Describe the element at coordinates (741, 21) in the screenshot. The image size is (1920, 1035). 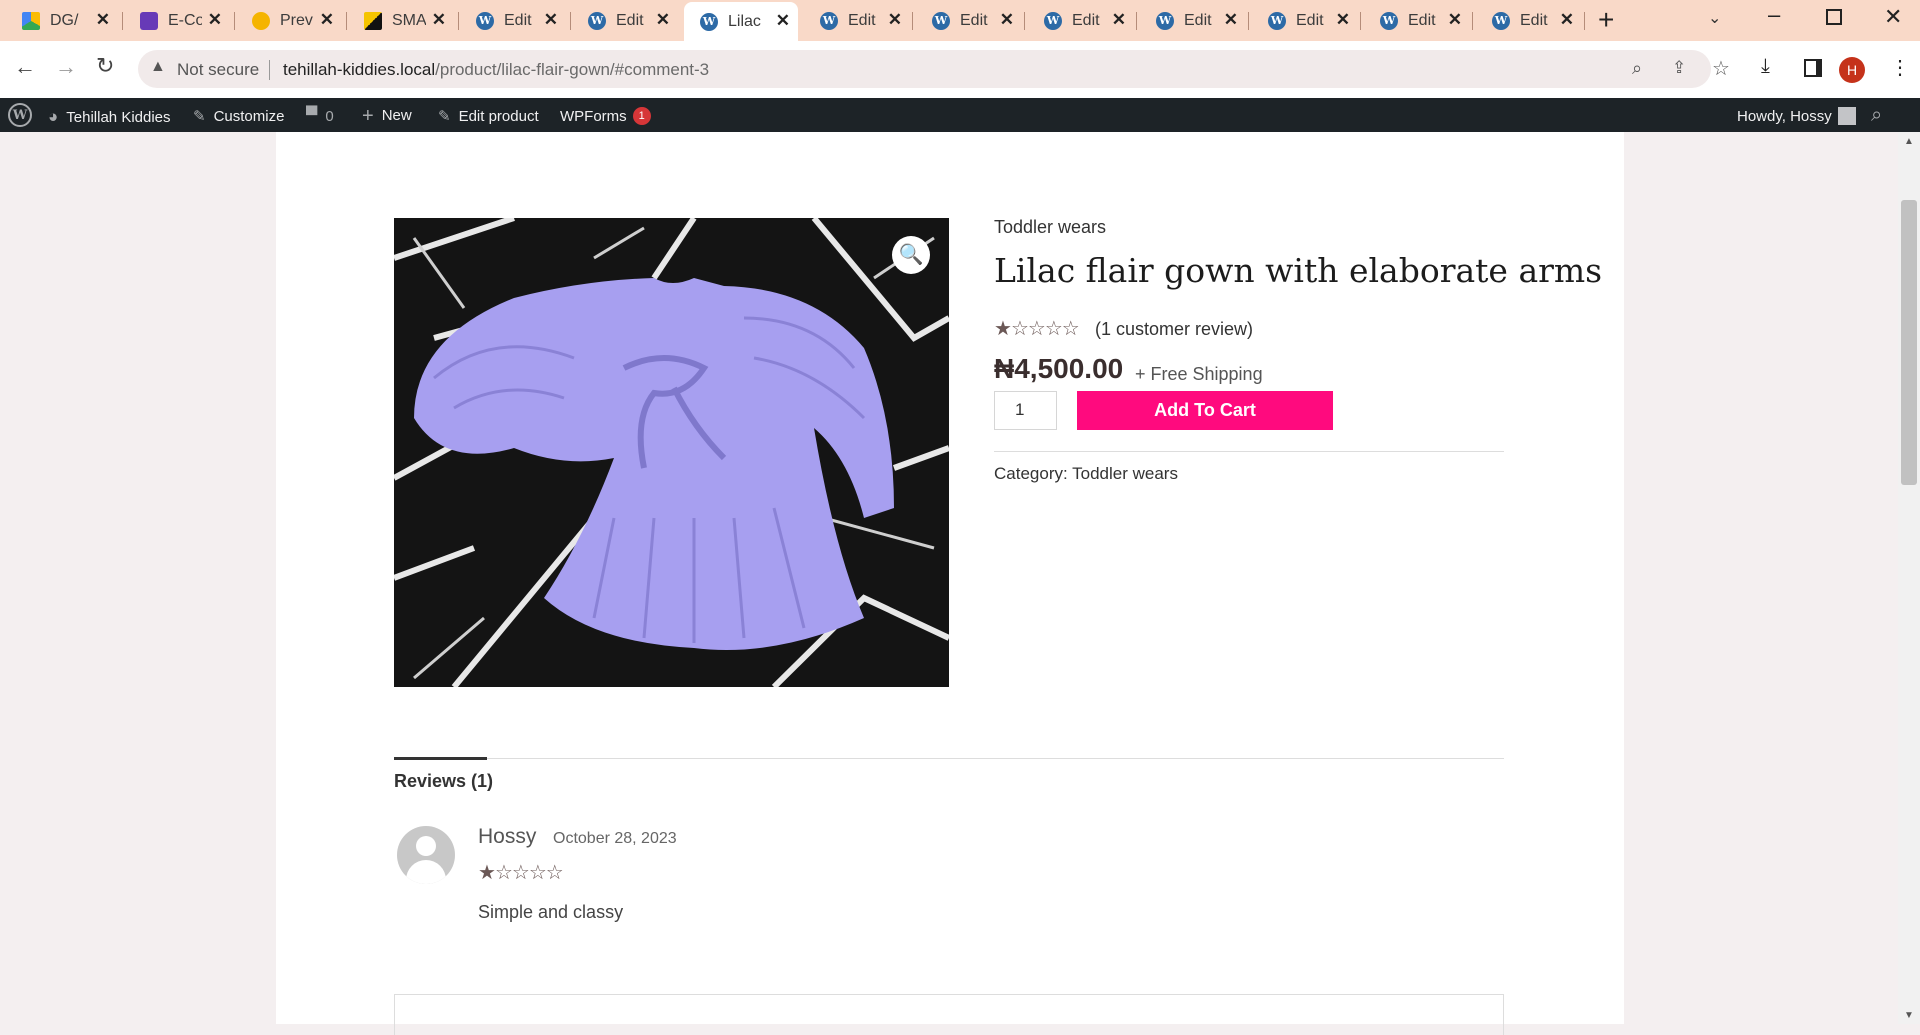
I see `browser-tab-active: W Lilac ✕` at that location.